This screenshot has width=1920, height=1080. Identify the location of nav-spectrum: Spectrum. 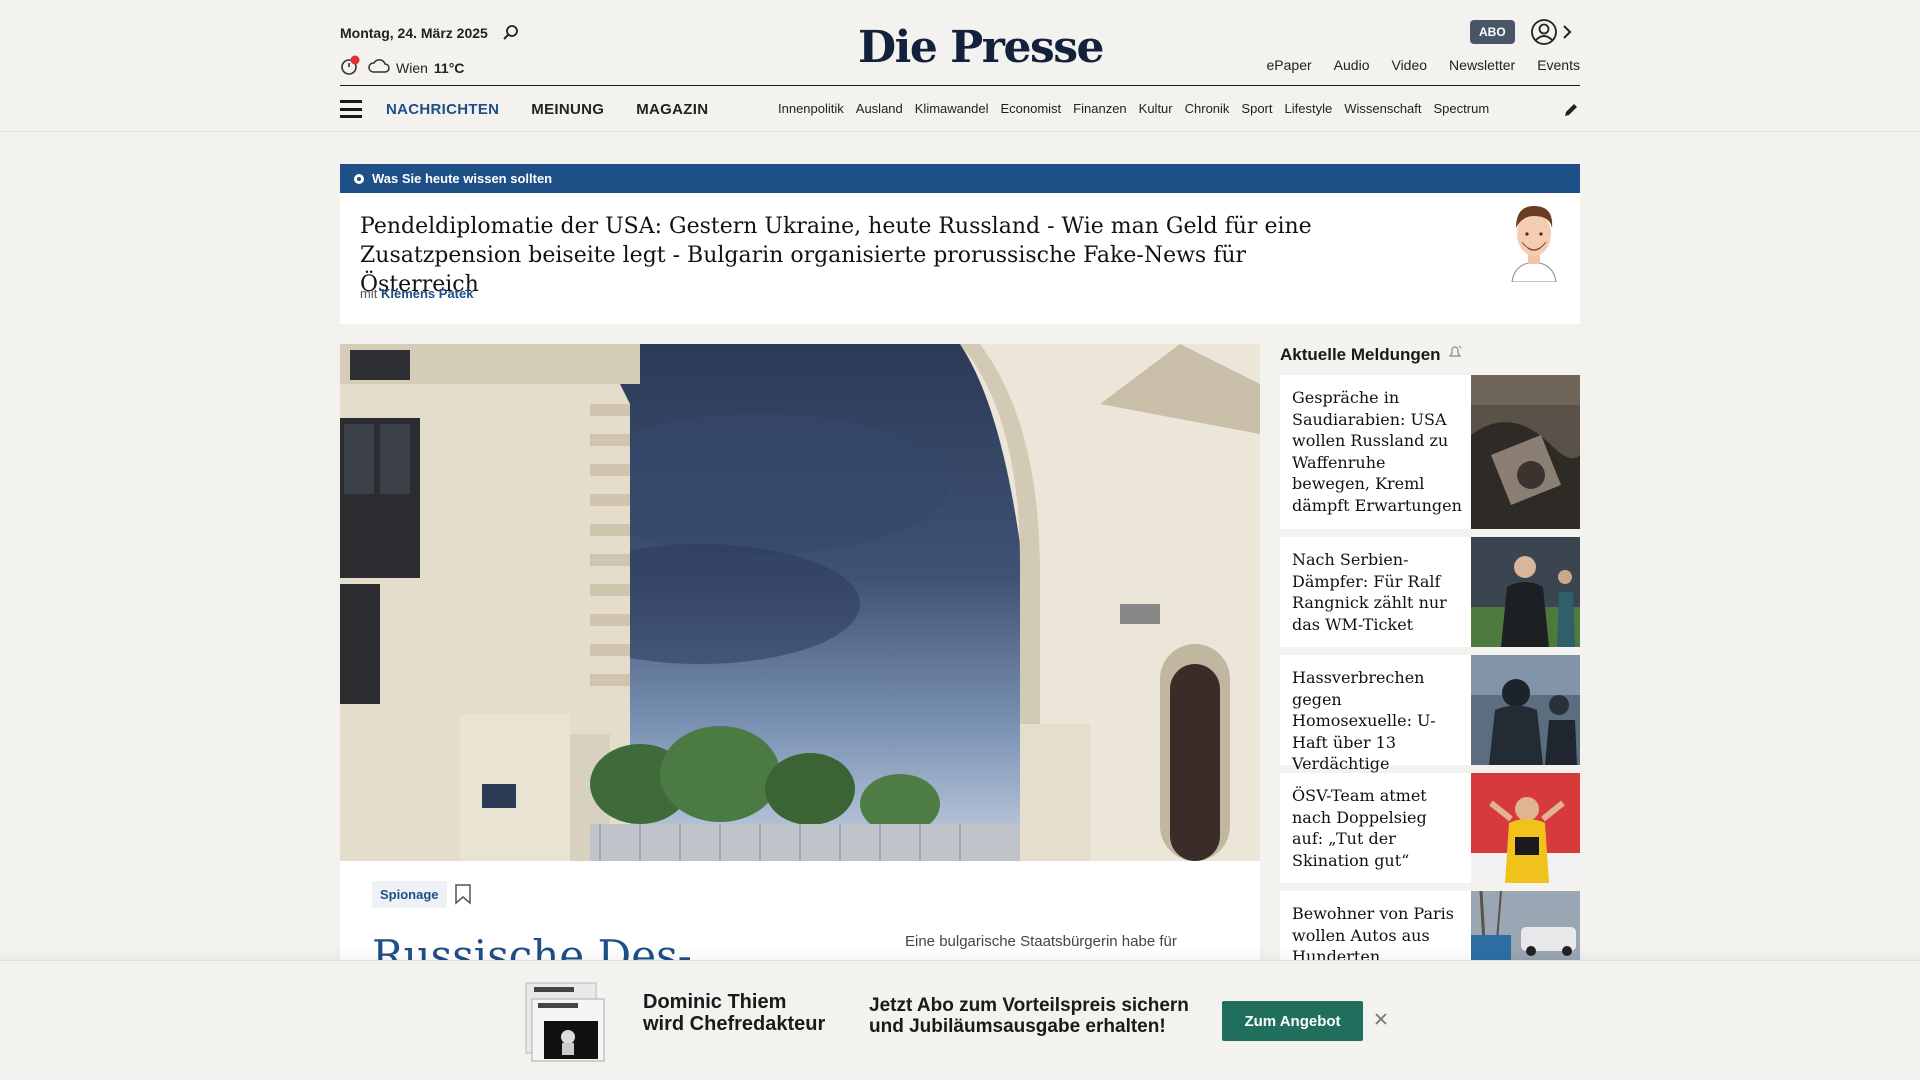
(1462, 108).